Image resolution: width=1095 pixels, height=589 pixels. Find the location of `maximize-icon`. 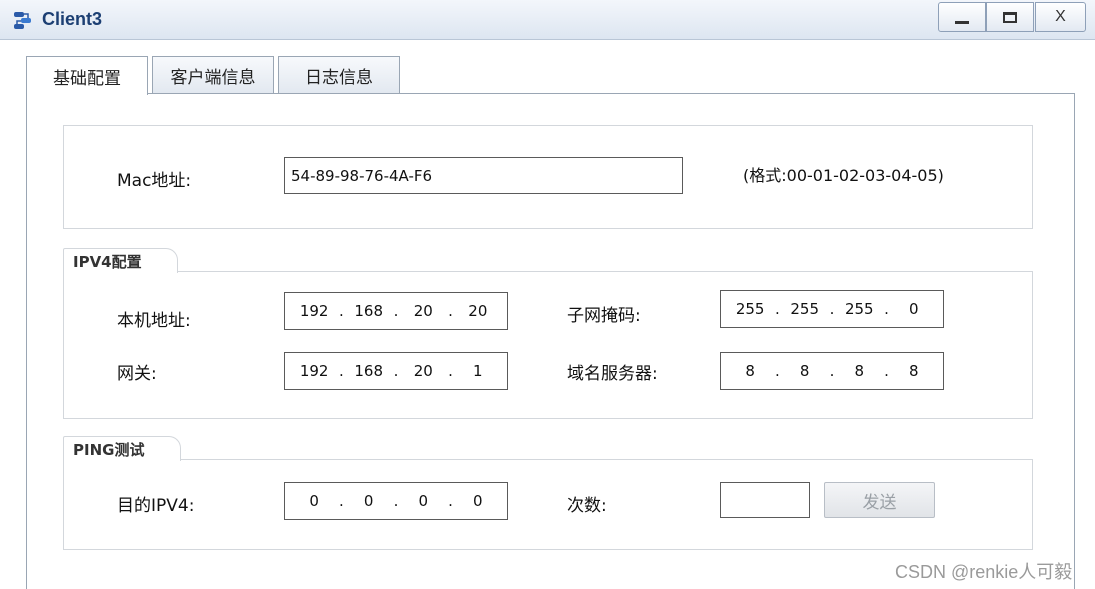

maximize-icon is located at coordinates (1010, 17).